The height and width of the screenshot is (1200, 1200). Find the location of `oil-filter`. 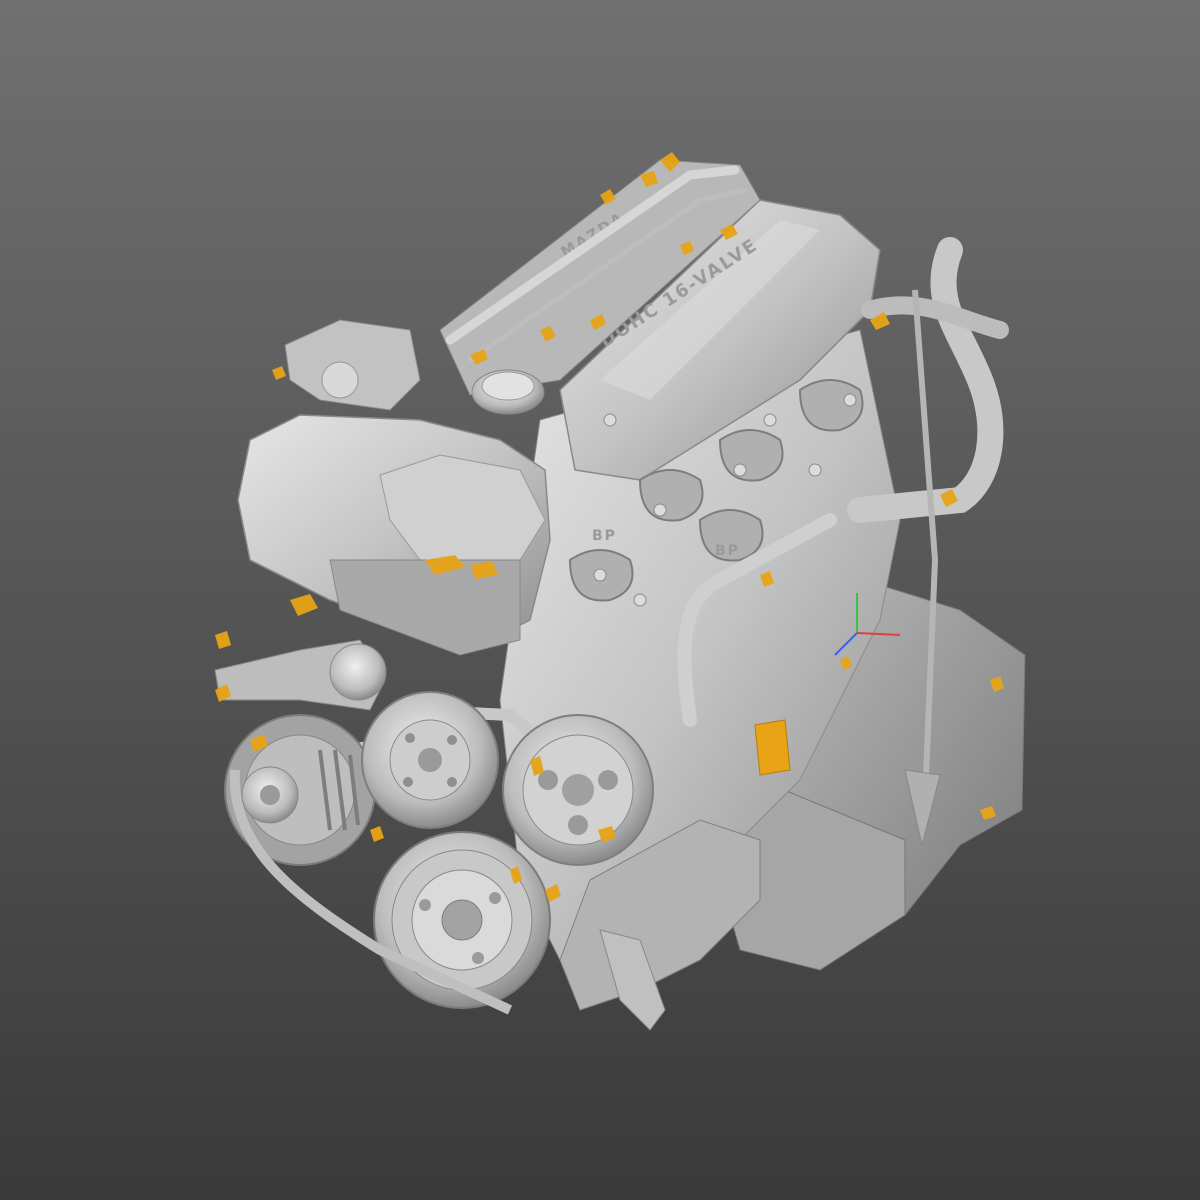

oil-filter is located at coordinates (772, 747).